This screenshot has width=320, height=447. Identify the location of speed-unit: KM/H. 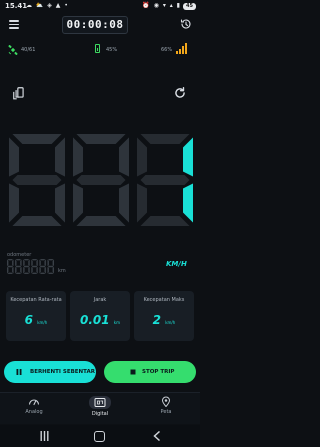
(176, 264).